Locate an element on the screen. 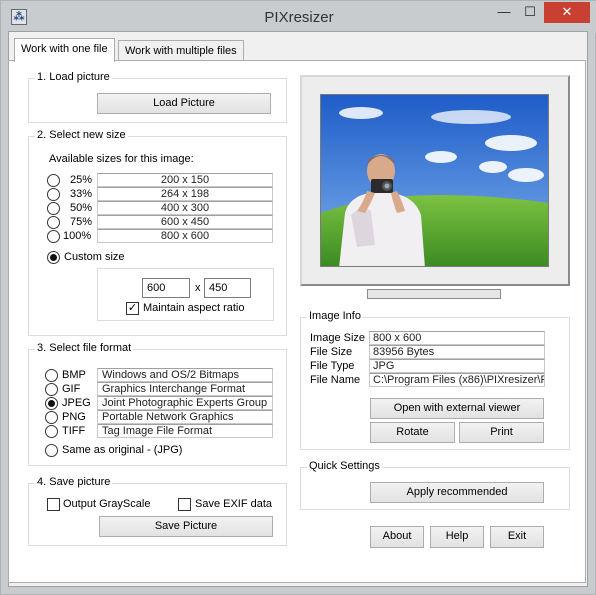 Image resolution: width=596 pixels, height=595 pixels. custom-width-input: 600 is located at coordinates (166, 288).